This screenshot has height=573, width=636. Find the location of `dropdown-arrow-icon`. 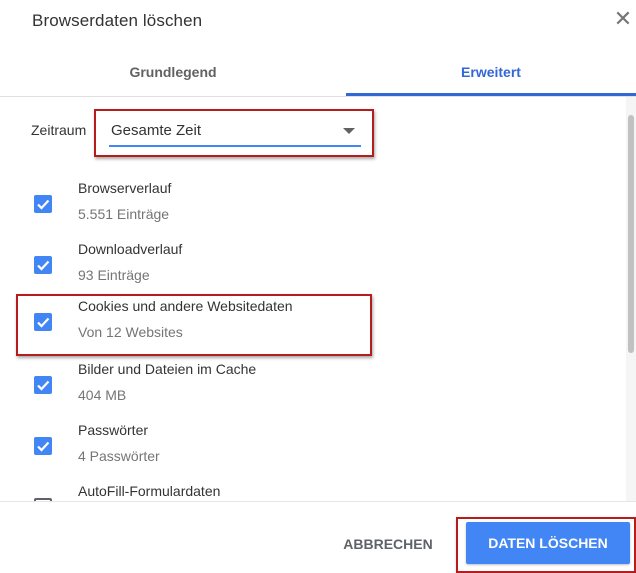

dropdown-arrow-icon is located at coordinates (349, 131).